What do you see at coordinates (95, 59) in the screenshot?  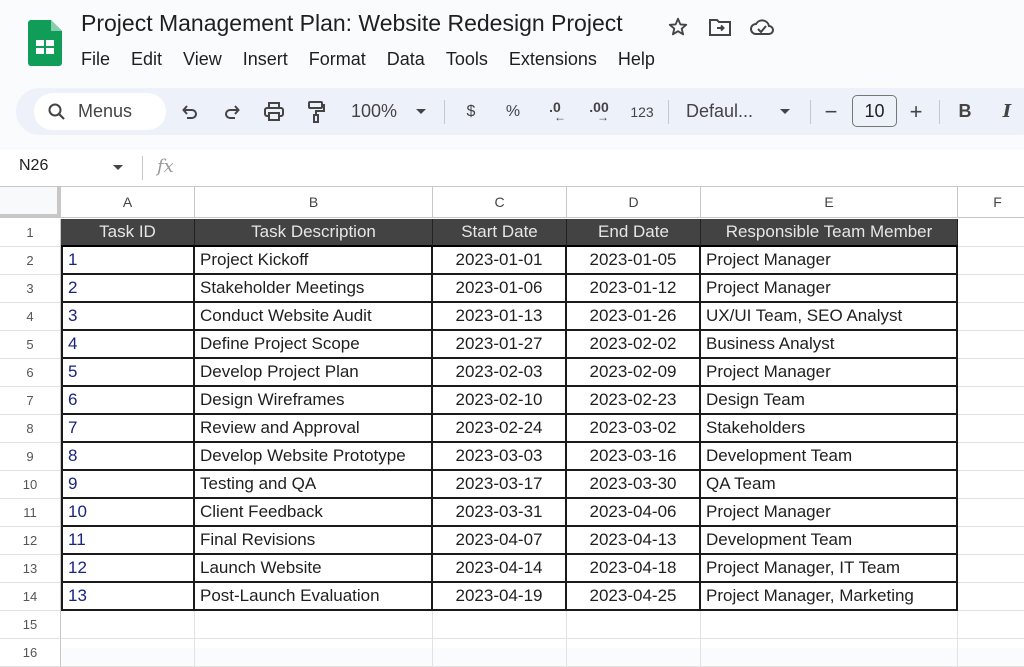 I see `menu-file: File` at bounding box center [95, 59].